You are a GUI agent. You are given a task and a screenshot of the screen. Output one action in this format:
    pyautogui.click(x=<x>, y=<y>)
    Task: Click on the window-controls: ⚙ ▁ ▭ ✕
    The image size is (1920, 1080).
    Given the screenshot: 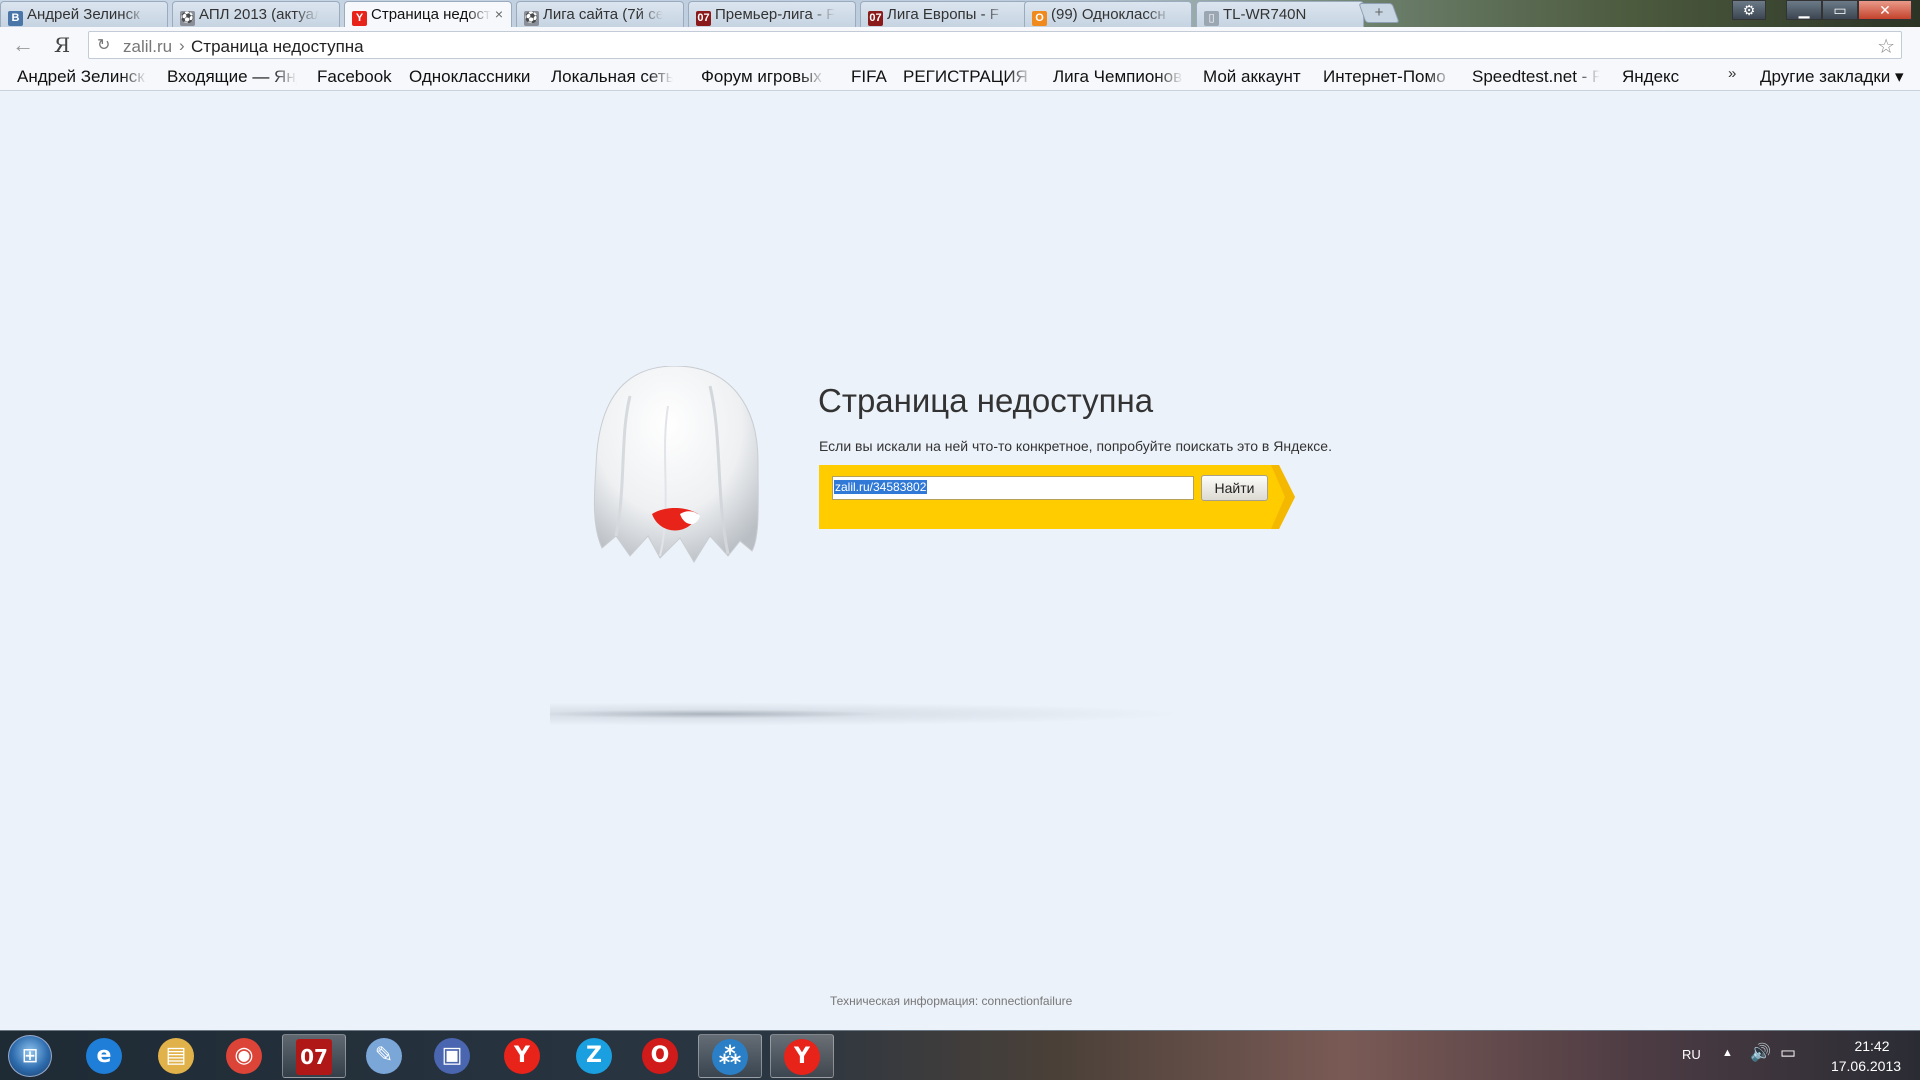 What is the action you would take?
    pyautogui.click(x=1822, y=11)
    